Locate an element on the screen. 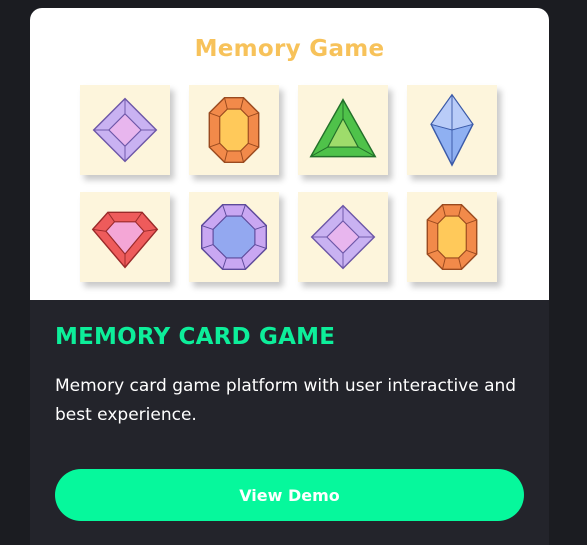  blue-crystal-gem-icon is located at coordinates (452, 130).